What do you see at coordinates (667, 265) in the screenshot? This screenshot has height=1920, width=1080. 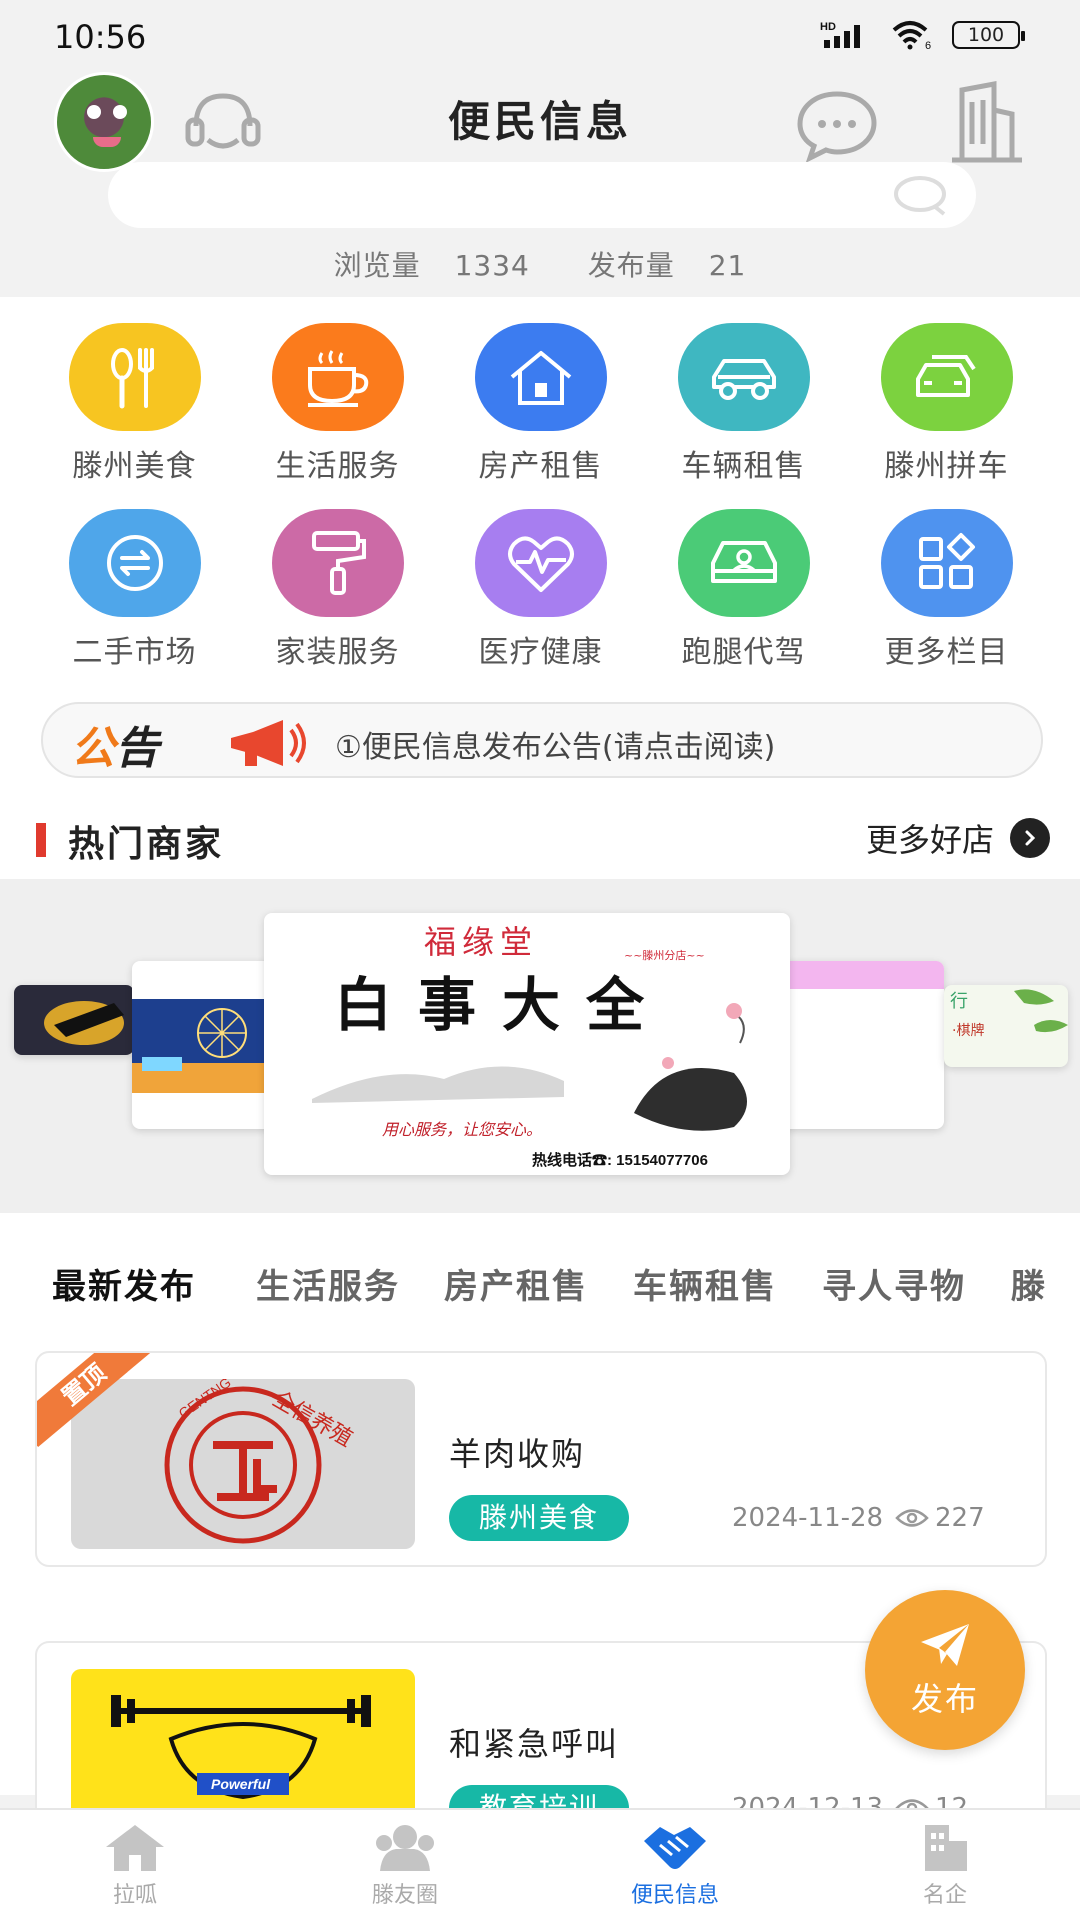 I see `posts-stat: 发布量 21` at bounding box center [667, 265].